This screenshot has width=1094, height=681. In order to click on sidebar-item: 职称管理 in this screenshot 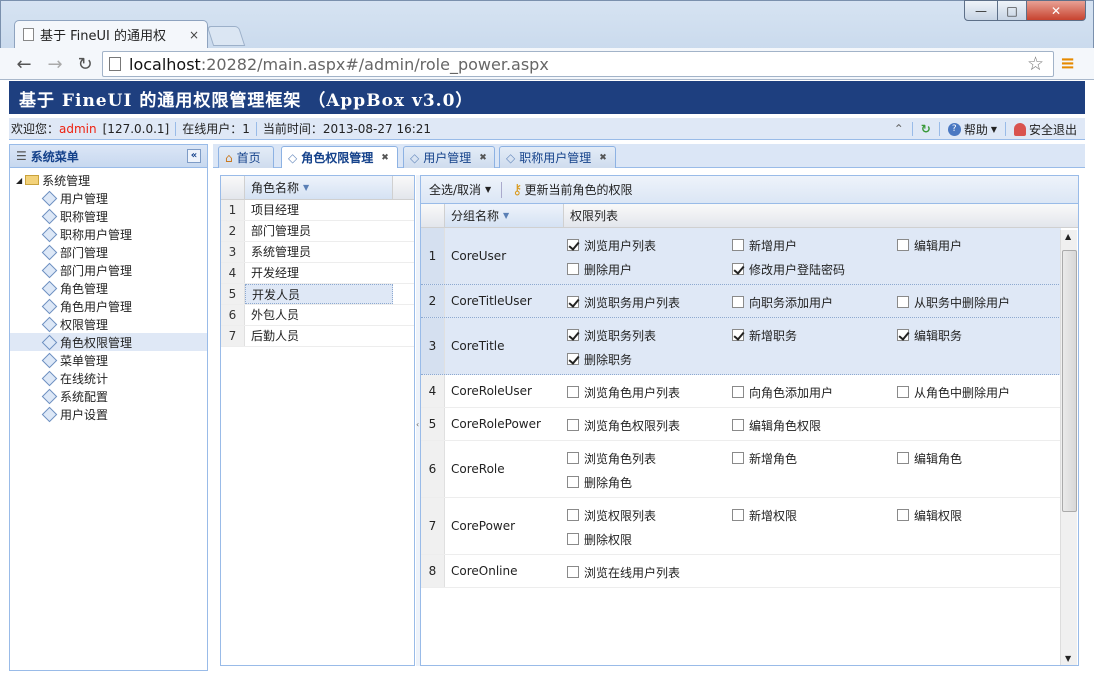, I will do `click(108, 216)`.